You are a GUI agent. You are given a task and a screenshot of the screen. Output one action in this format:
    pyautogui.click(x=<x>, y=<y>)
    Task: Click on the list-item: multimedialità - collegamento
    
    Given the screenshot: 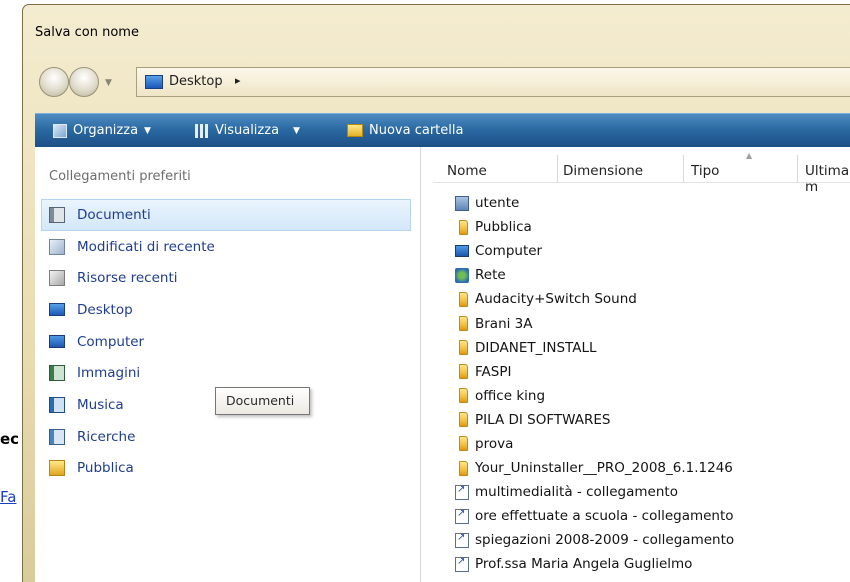 What is the action you would take?
    pyautogui.click(x=594, y=492)
    